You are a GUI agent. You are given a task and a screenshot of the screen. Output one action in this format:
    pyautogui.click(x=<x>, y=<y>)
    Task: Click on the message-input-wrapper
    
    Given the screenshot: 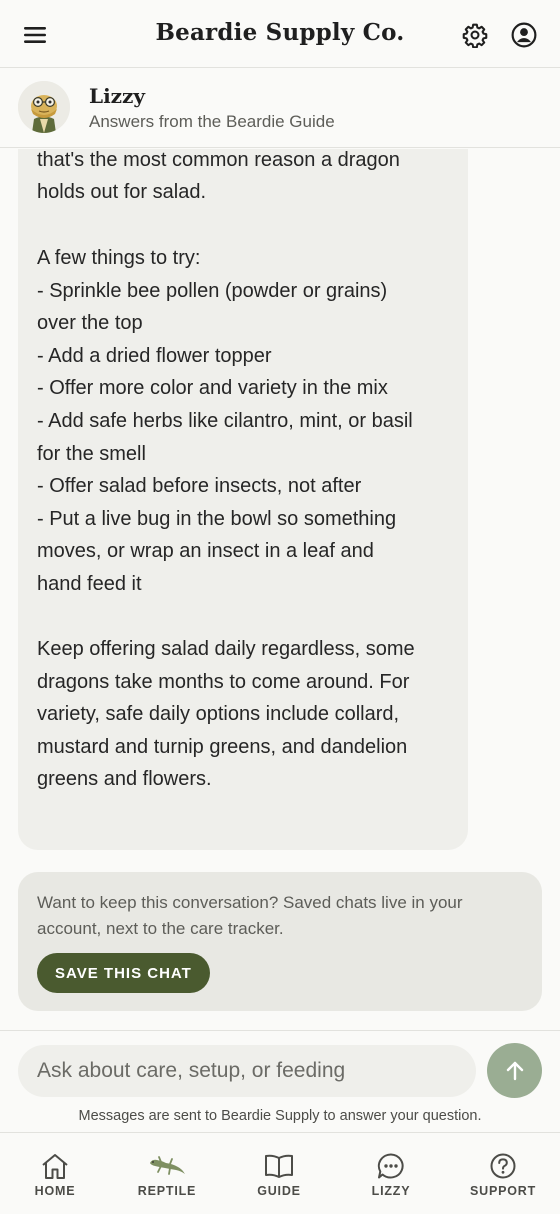 What is the action you would take?
    pyautogui.click(x=247, y=1071)
    